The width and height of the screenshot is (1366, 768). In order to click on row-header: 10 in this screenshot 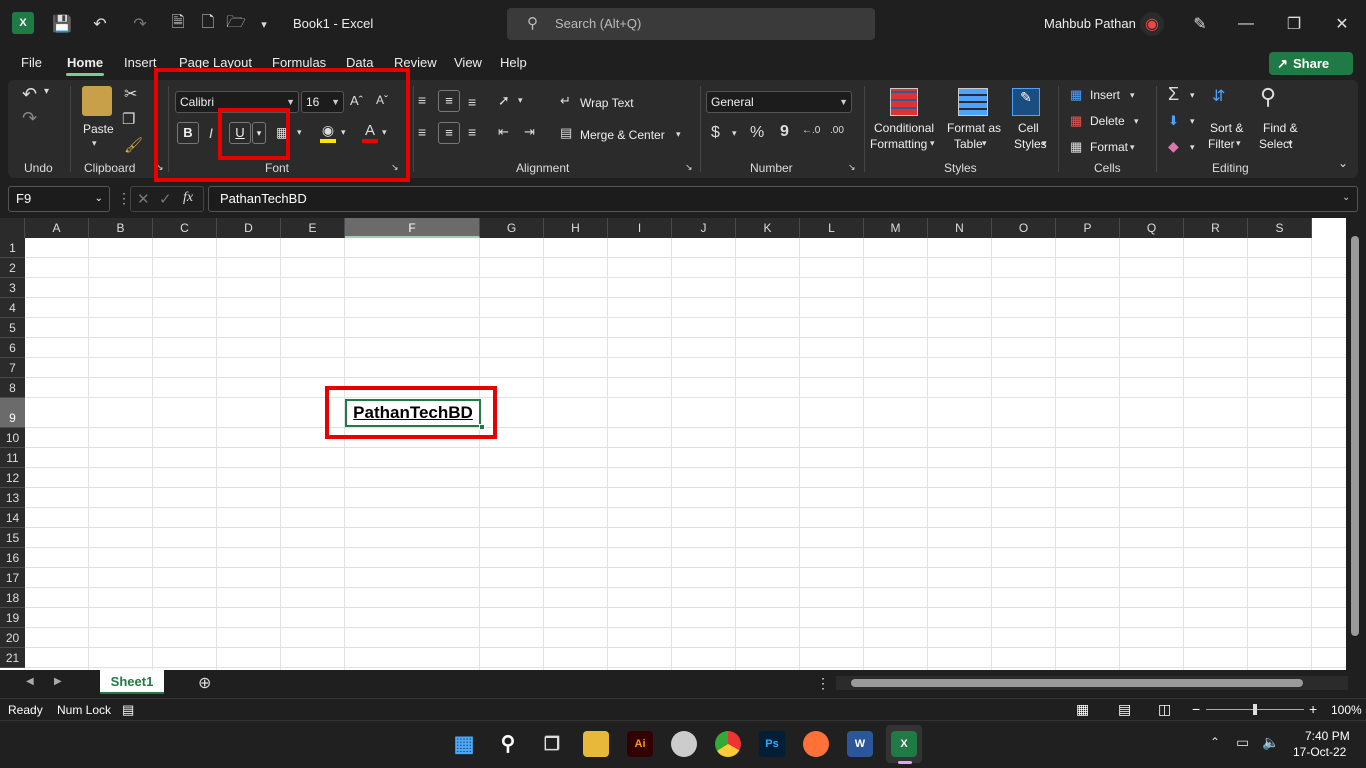, I will do `click(12, 438)`.